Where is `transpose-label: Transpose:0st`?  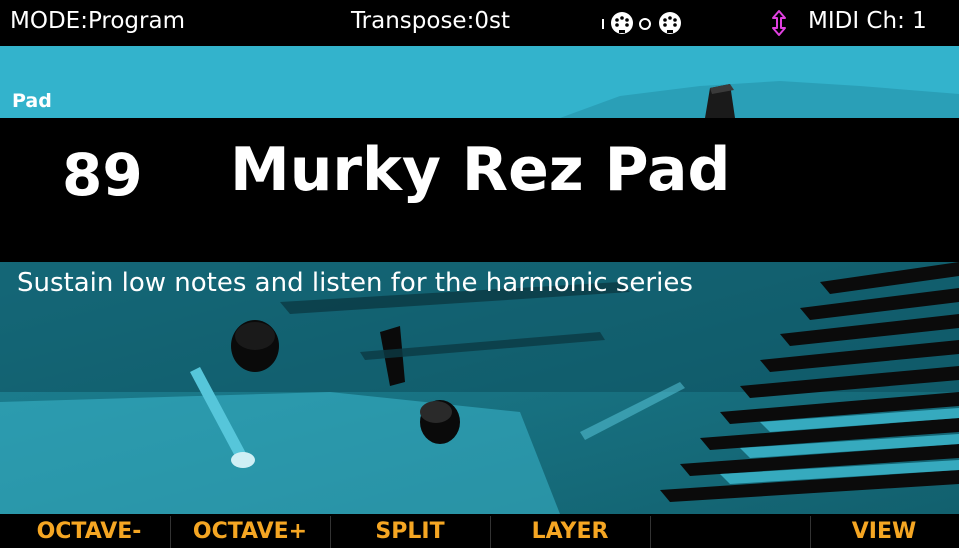
transpose-label: Transpose:0st is located at coordinates (430, 21).